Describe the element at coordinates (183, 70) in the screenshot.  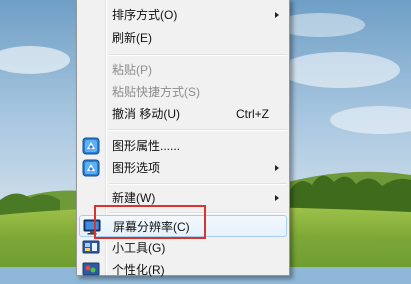
I see `menu-item-paste: 粘贴(P)` at that location.